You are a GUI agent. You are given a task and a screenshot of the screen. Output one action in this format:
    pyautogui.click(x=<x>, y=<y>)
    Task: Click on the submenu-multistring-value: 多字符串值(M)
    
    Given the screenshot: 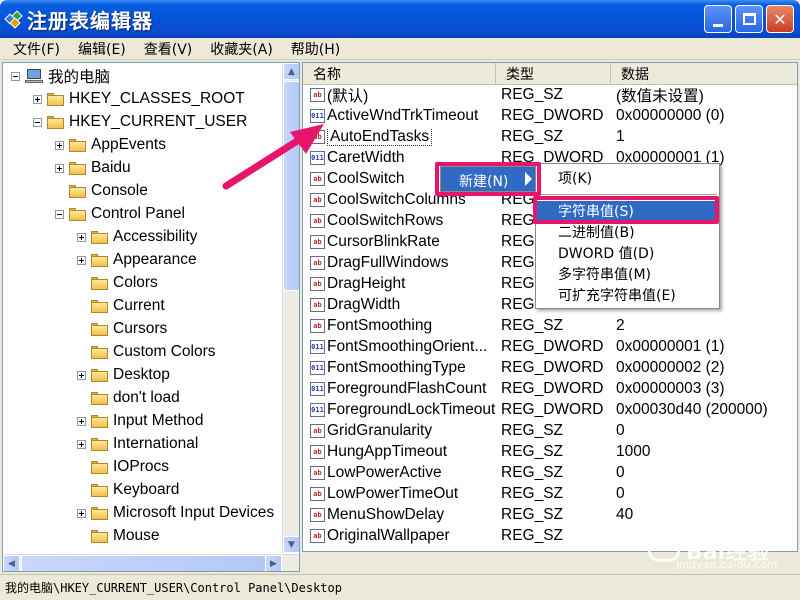 What is the action you would take?
    pyautogui.click(x=627, y=274)
    